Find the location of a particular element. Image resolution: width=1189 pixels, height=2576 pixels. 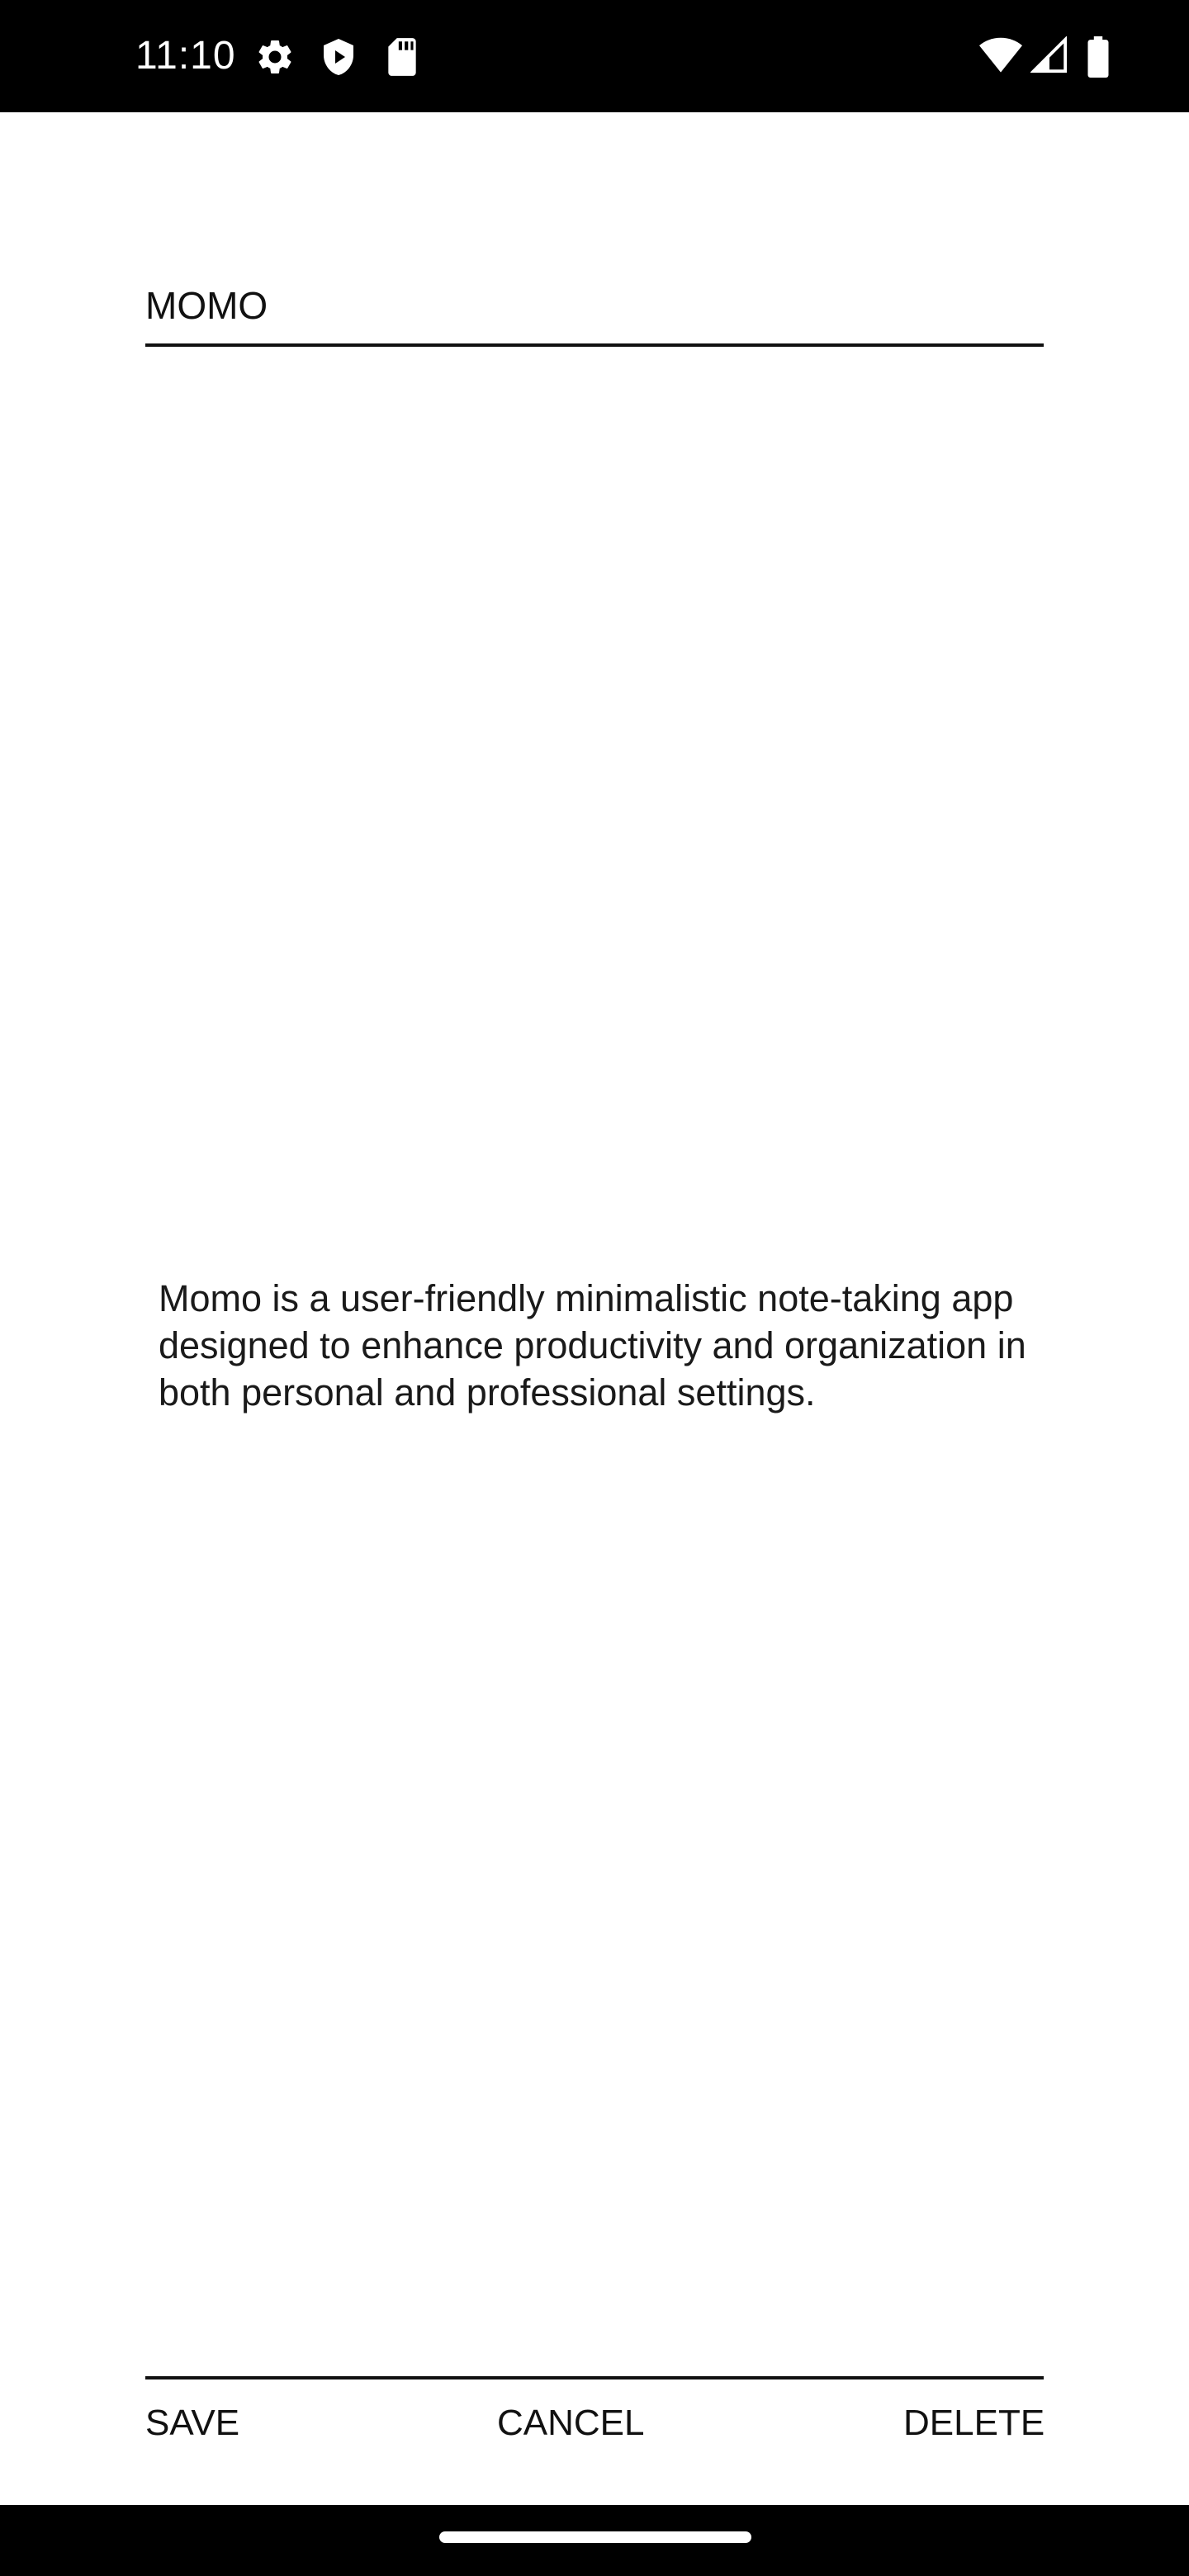

wifi-icon is located at coordinates (1000, 55).